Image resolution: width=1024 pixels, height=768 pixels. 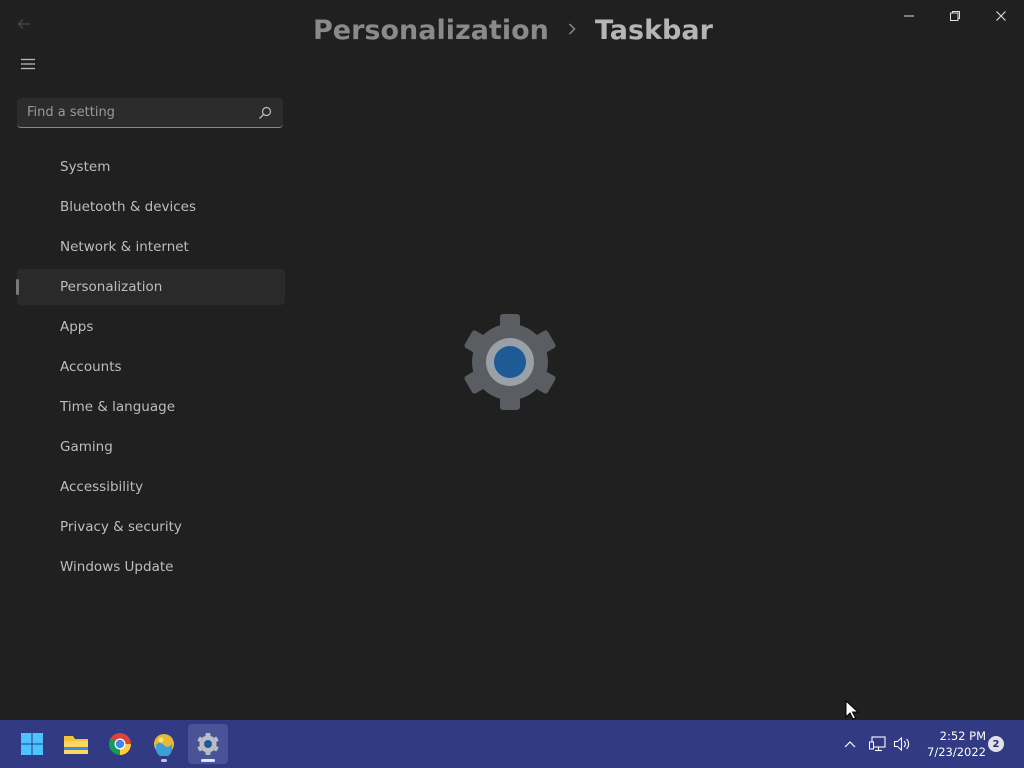 What do you see at coordinates (142, 112) in the screenshot?
I see `search-input` at bounding box center [142, 112].